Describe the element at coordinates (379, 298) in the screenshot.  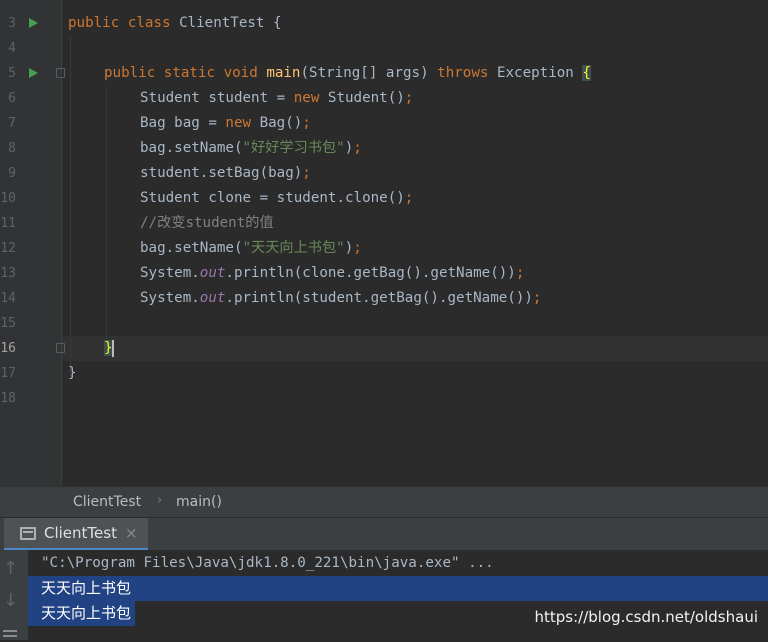
I see `code-text: .println(student.getBag().getName())` at that location.